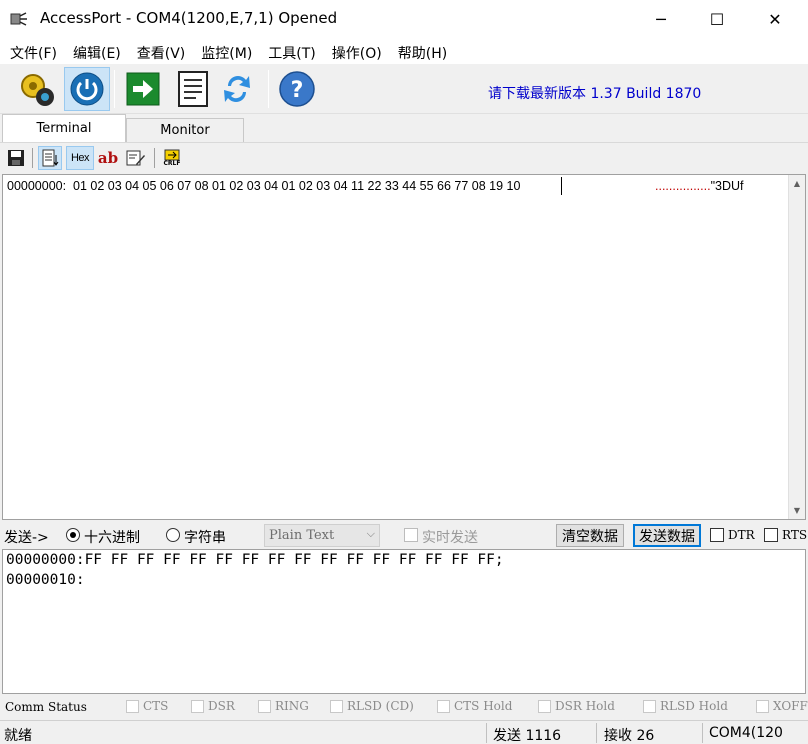 Image resolution: width=808 pixels, height=744 pixels. What do you see at coordinates (561, 186) in the screenshot?
I see `text-cursor` at bounding box center [561, 186].